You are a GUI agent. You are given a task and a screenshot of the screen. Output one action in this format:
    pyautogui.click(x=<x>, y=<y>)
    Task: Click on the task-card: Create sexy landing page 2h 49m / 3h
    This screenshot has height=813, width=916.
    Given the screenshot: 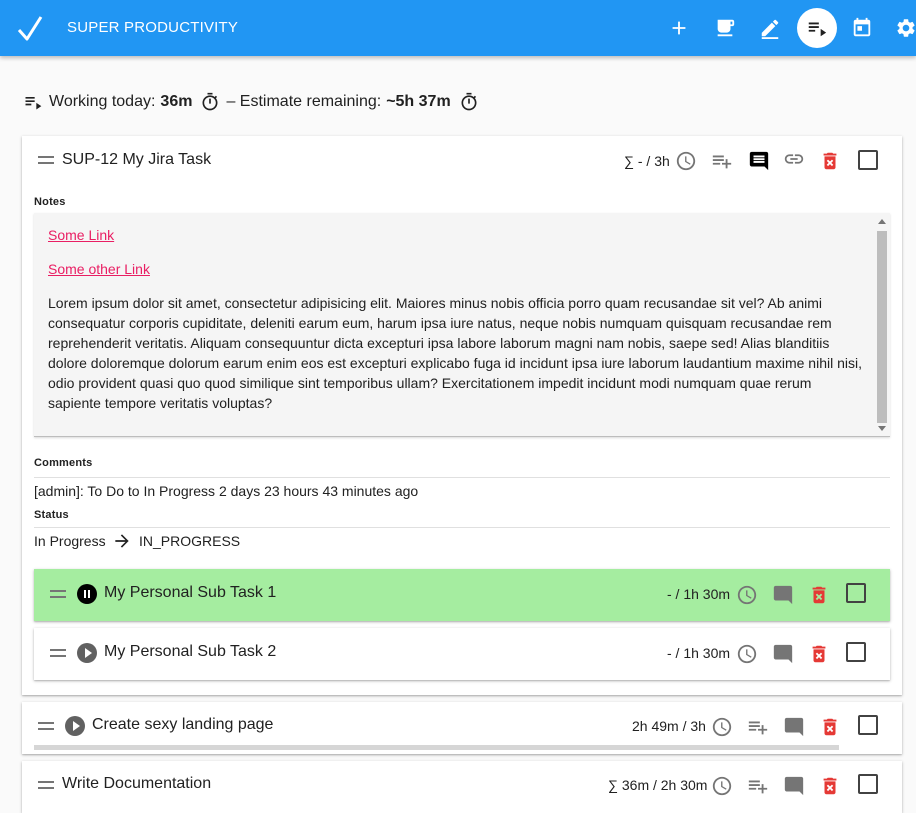 What is the action you would take?
    pyautogui.click(x=462, y=728)
    